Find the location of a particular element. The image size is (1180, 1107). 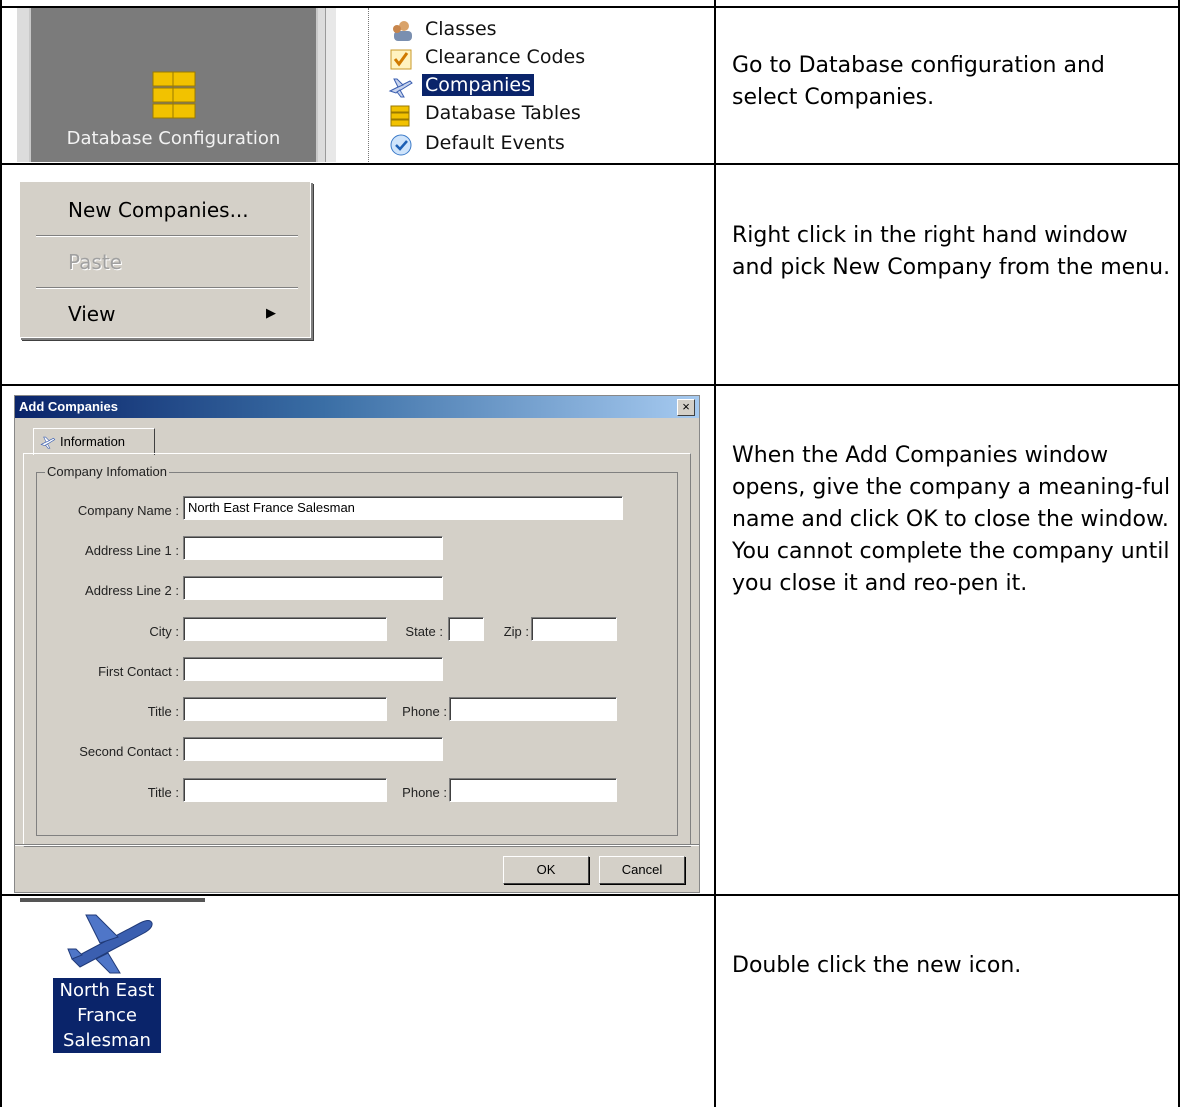

state-field is located at coordinates (466, 629).